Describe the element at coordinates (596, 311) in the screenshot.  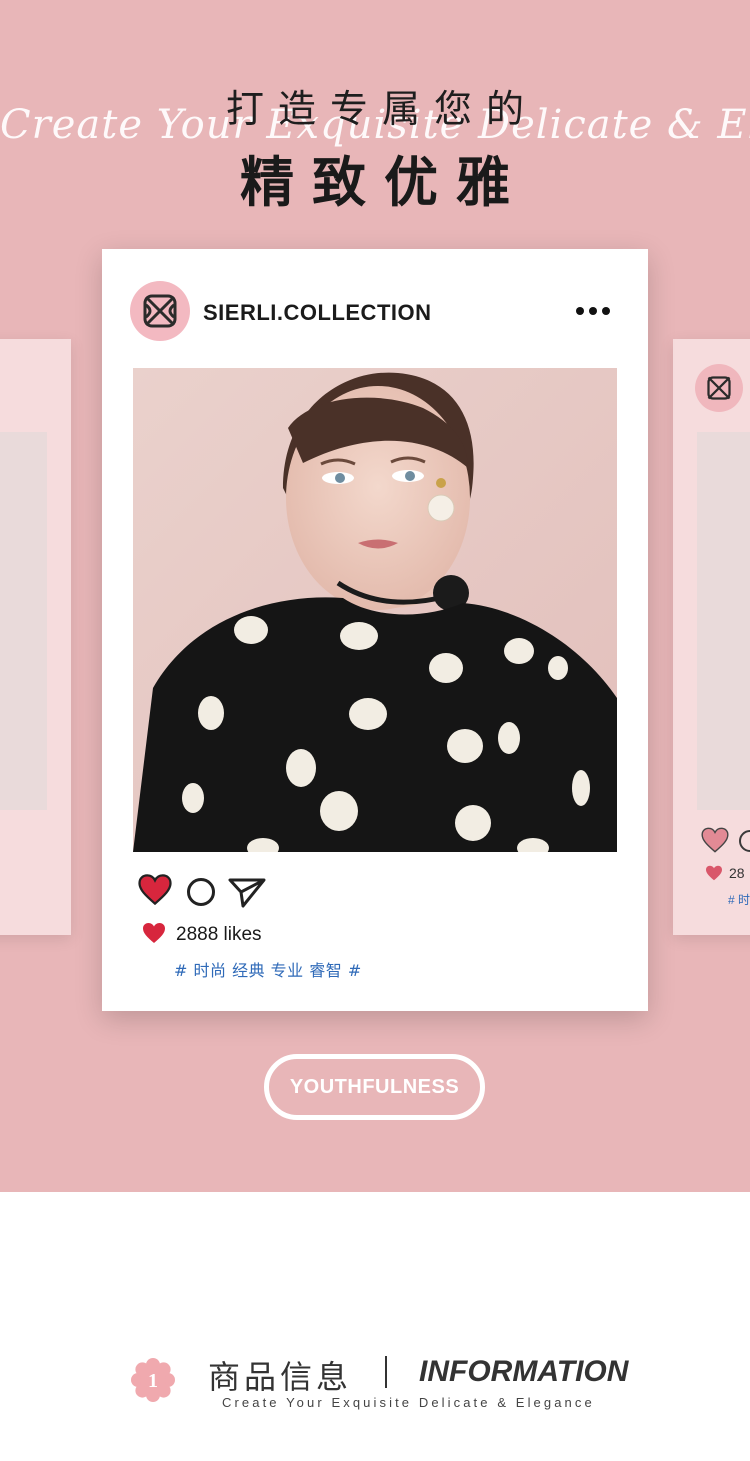
I see `more-dots-icon` at that location.